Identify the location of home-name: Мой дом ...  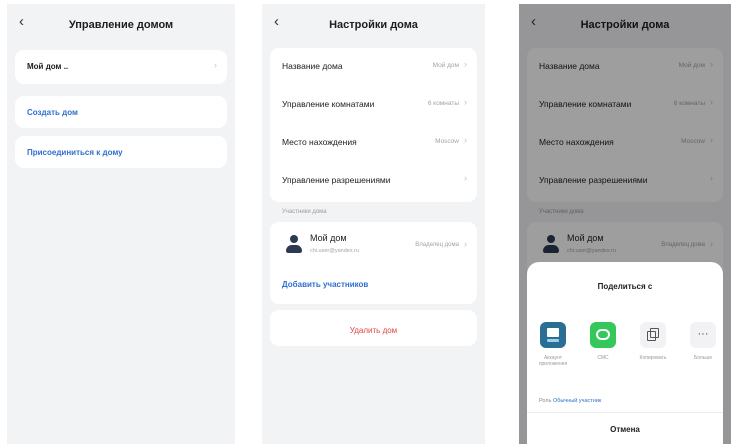
(48, 66).